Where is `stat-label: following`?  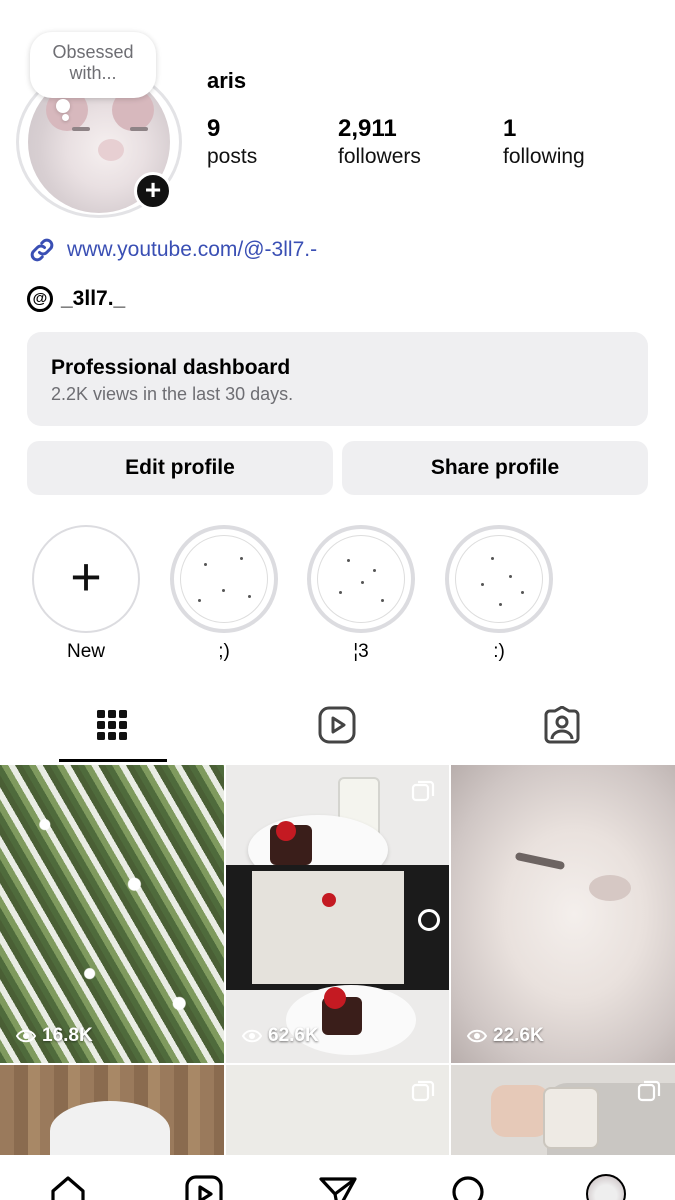
stat-label: following is located at coordinates (544, 156).